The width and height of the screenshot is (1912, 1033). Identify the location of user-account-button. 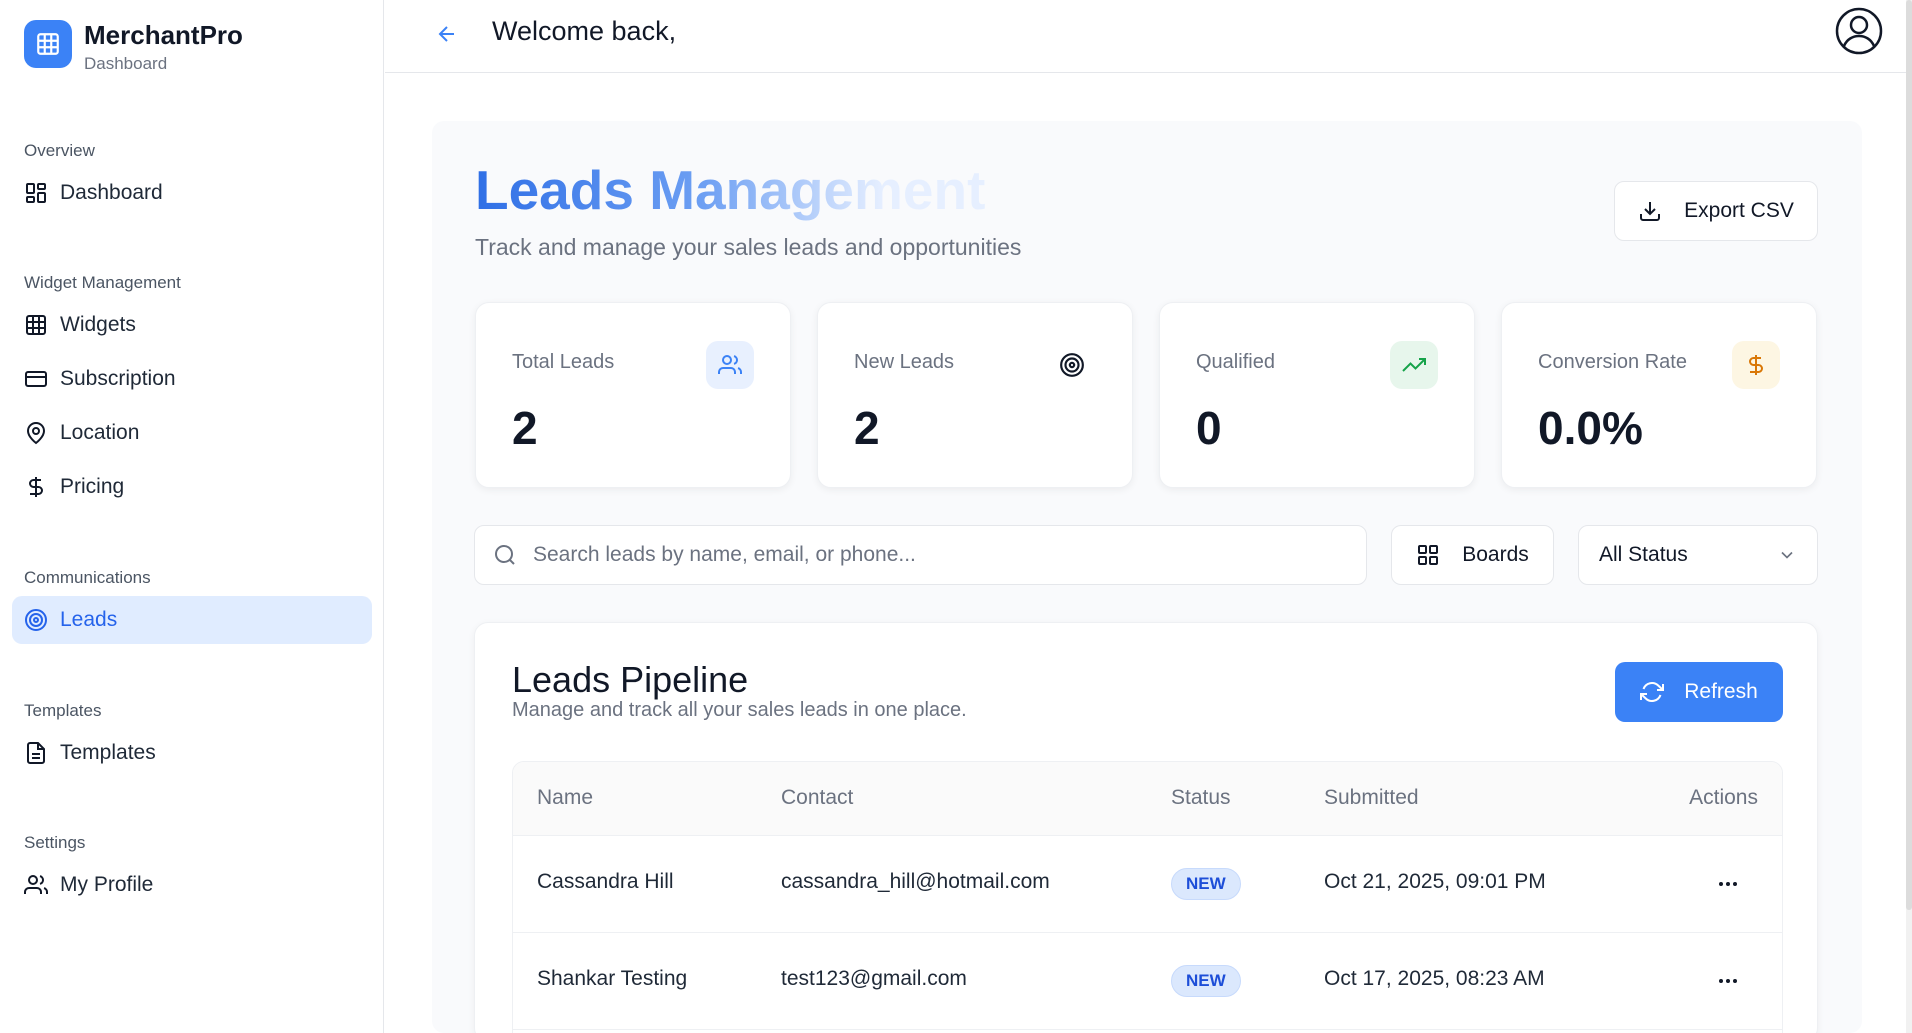
(1859, 31).